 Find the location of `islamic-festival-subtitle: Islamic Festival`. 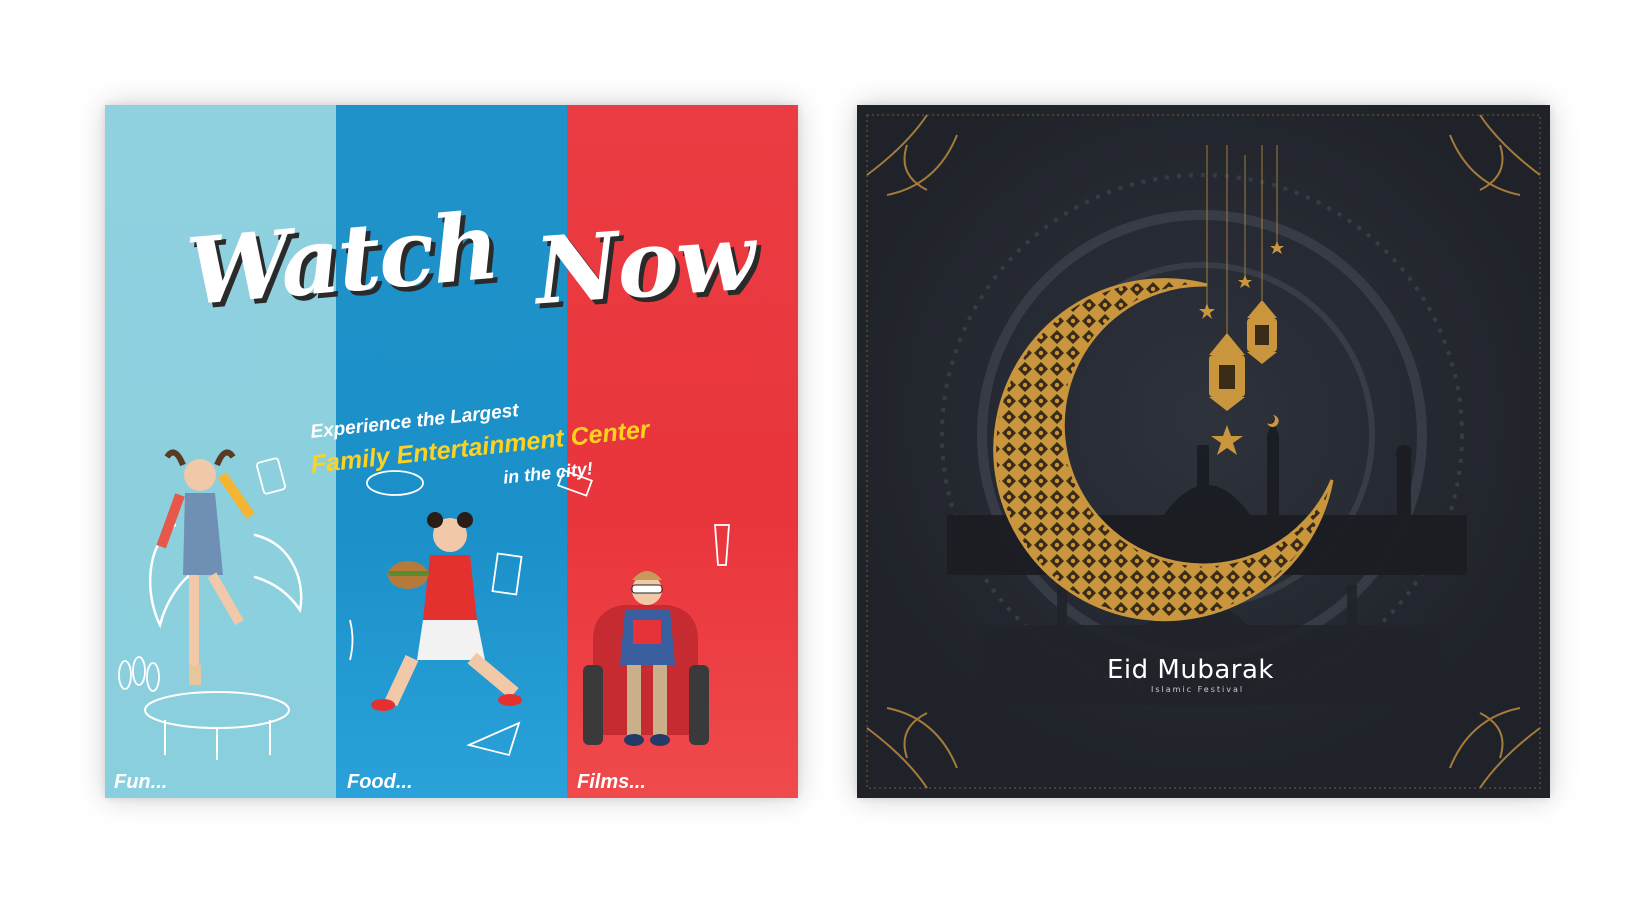

islamic-festival-subtitle: Islamic Festival is located at coordinates (1198, 689).